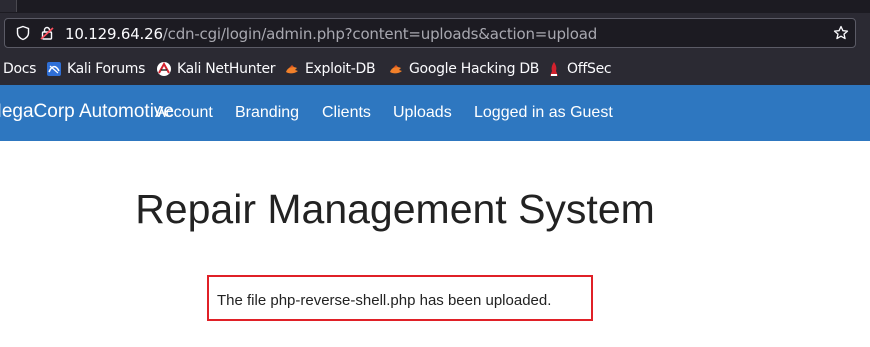  I want to click on page-title: Repair Management System, so click(395, 209).